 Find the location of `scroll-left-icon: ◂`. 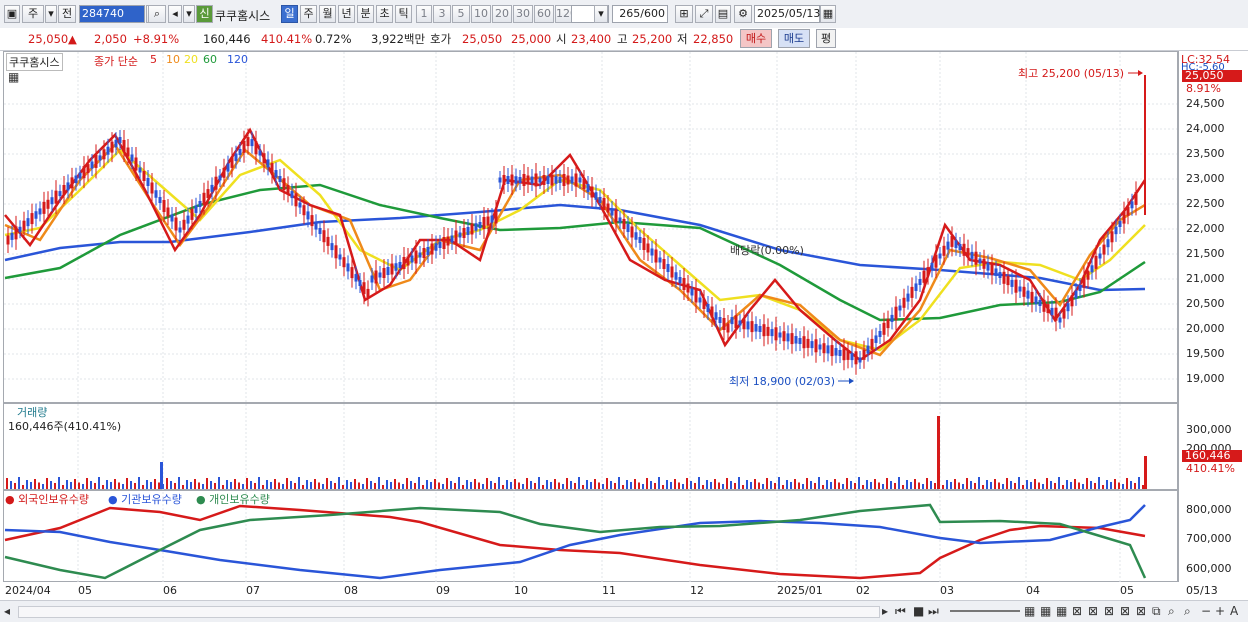

scroll-left-icon: ◂ is located at coordinates (7, 611).